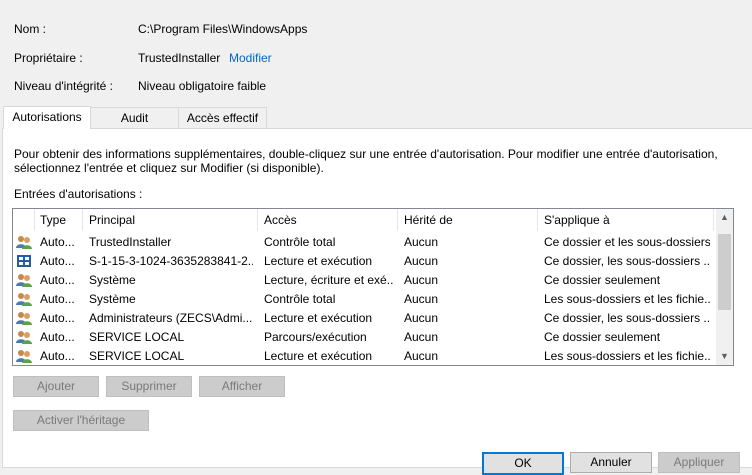 The height and width of the screenshot is (475, 752). What do you see at coordinates (47, 117) in the screenshot?
I see `tab-permissions: Autorisations` at bounding box center [47, 117].